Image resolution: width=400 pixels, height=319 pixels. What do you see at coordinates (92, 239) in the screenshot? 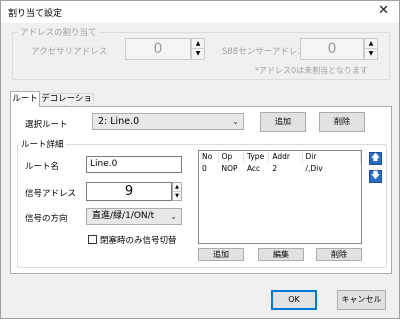
I see `signal-switch-checkbox` at bounding box center [92, 239].